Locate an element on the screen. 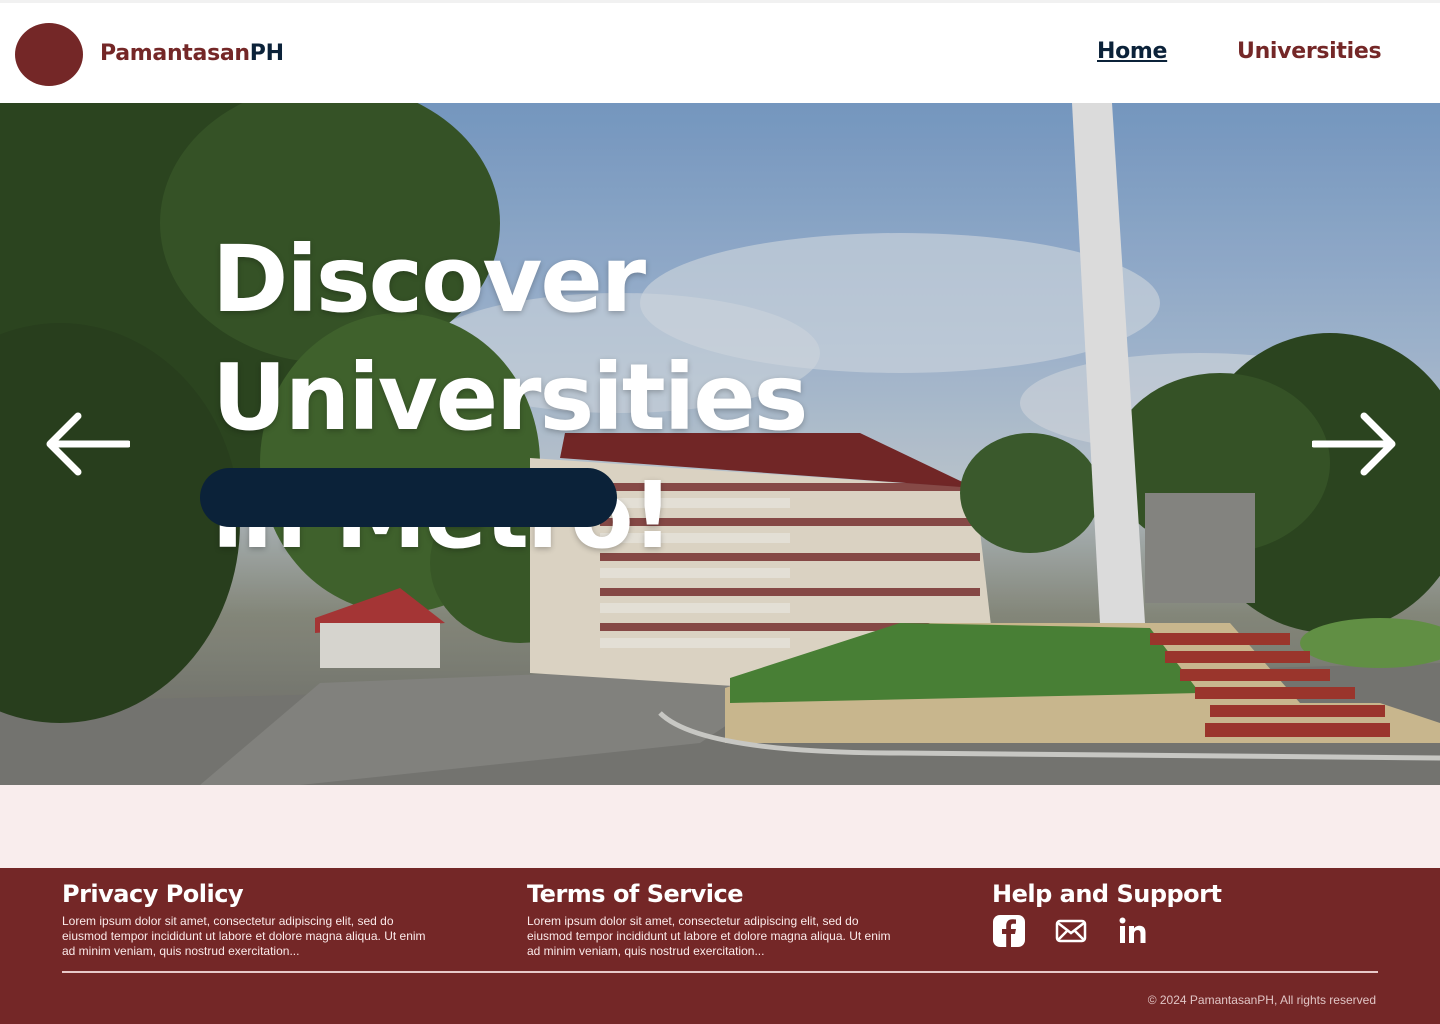 This screenshot has width=1440, height=1024. facebook-icon is located at coordinates (1009, 931).